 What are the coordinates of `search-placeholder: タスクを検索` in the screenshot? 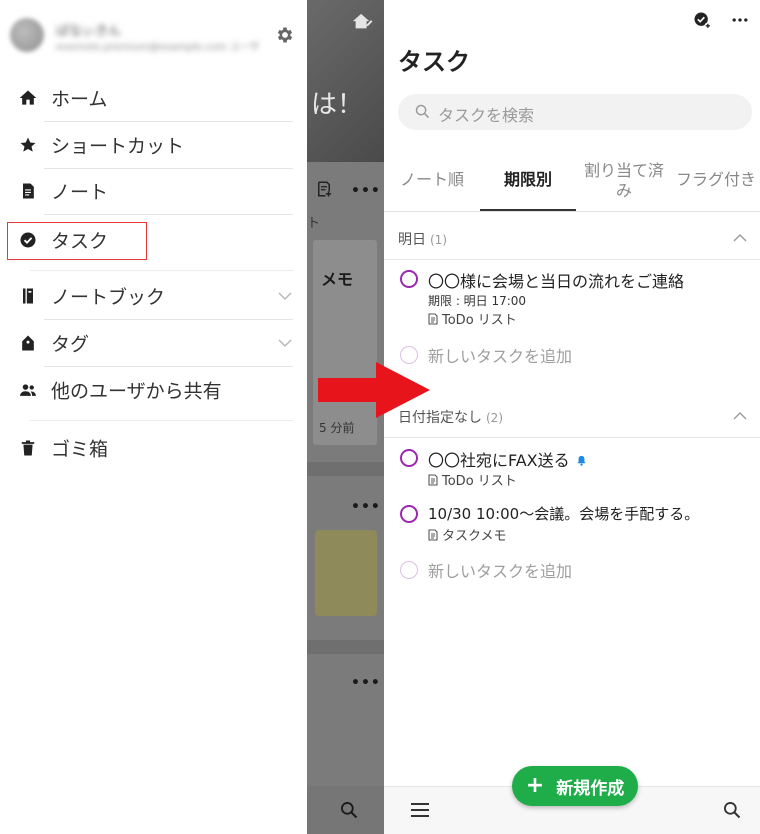 It's located at (486, 115).